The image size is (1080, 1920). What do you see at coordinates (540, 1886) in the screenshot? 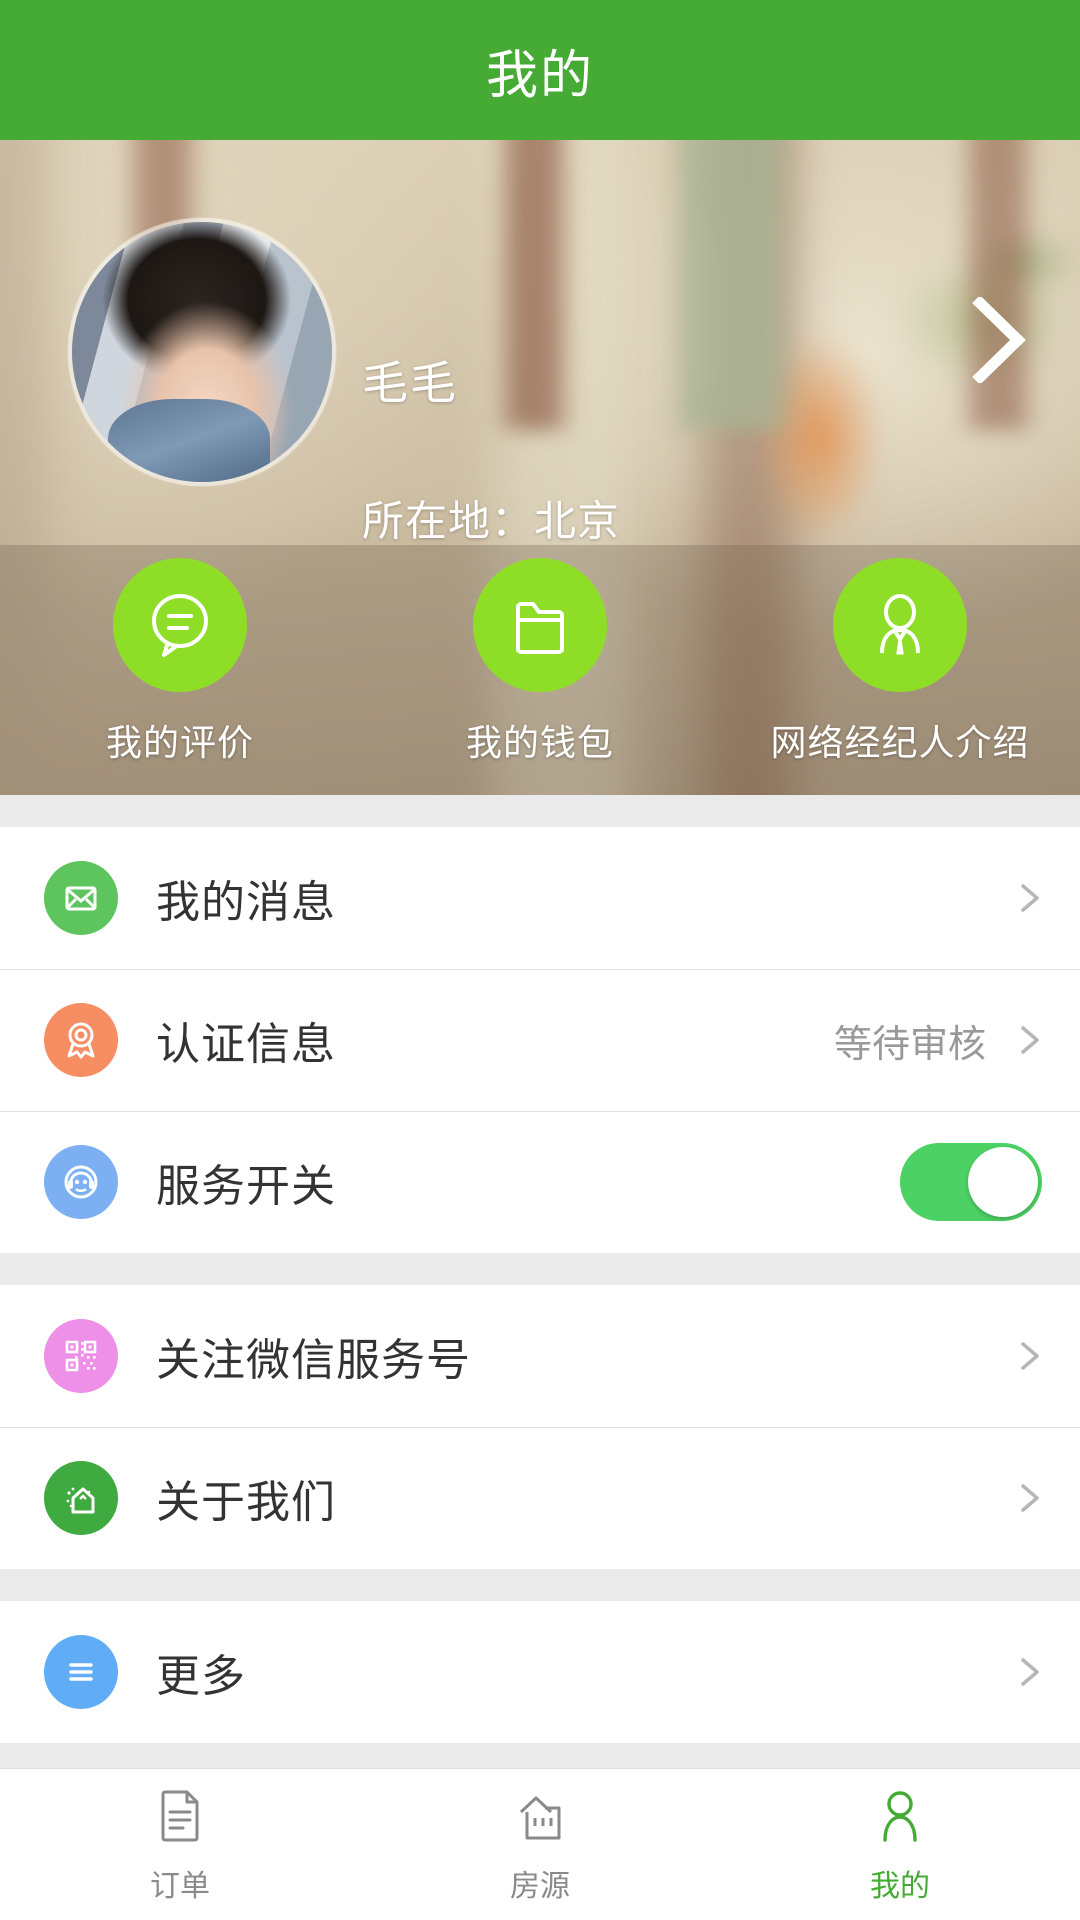
I see `tab-label: 房源` at bounding box center [540, 1886].